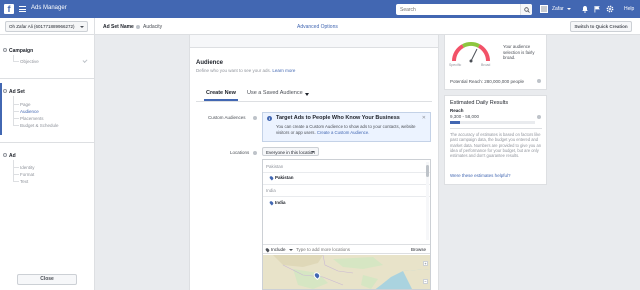 Image resolution: width=640 pixels, height=290 pixels. Describe the element at coordinates (427, 171) in the screenshot. I see `scrollbar-thumb` at that location.